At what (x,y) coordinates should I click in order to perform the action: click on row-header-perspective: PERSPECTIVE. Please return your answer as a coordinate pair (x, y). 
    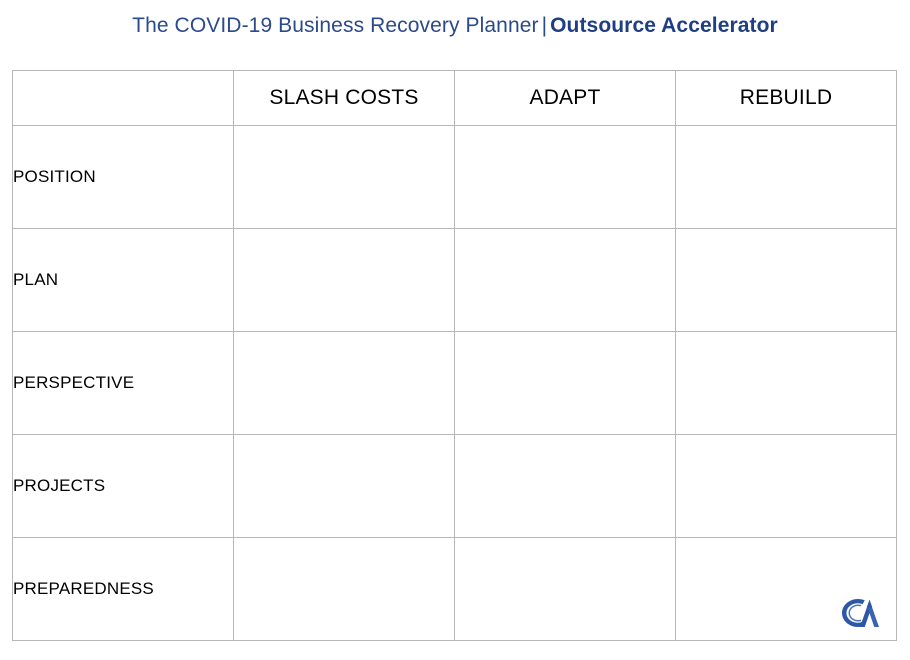
    Looking at the image, I should click on (123, 383).